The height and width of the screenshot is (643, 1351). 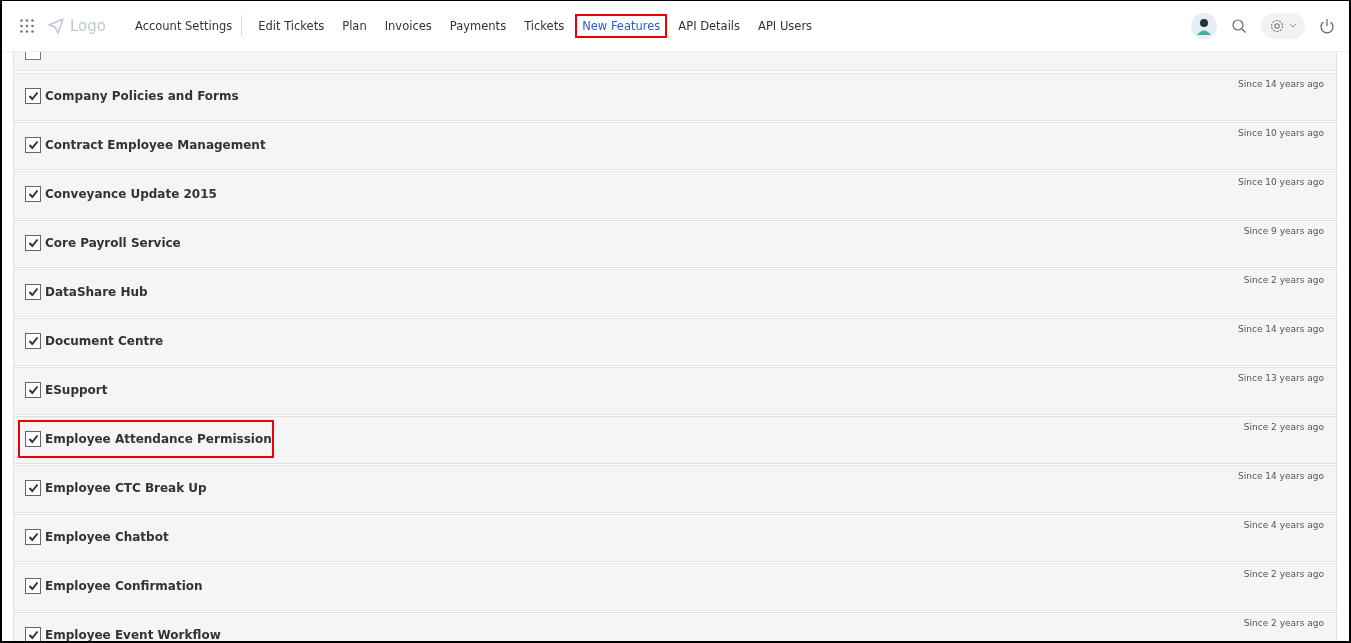 What do you see at coordinates (544, 26) in the screenshot?
I see `nav-tab: Tickets` at bounding box center [544, 26].